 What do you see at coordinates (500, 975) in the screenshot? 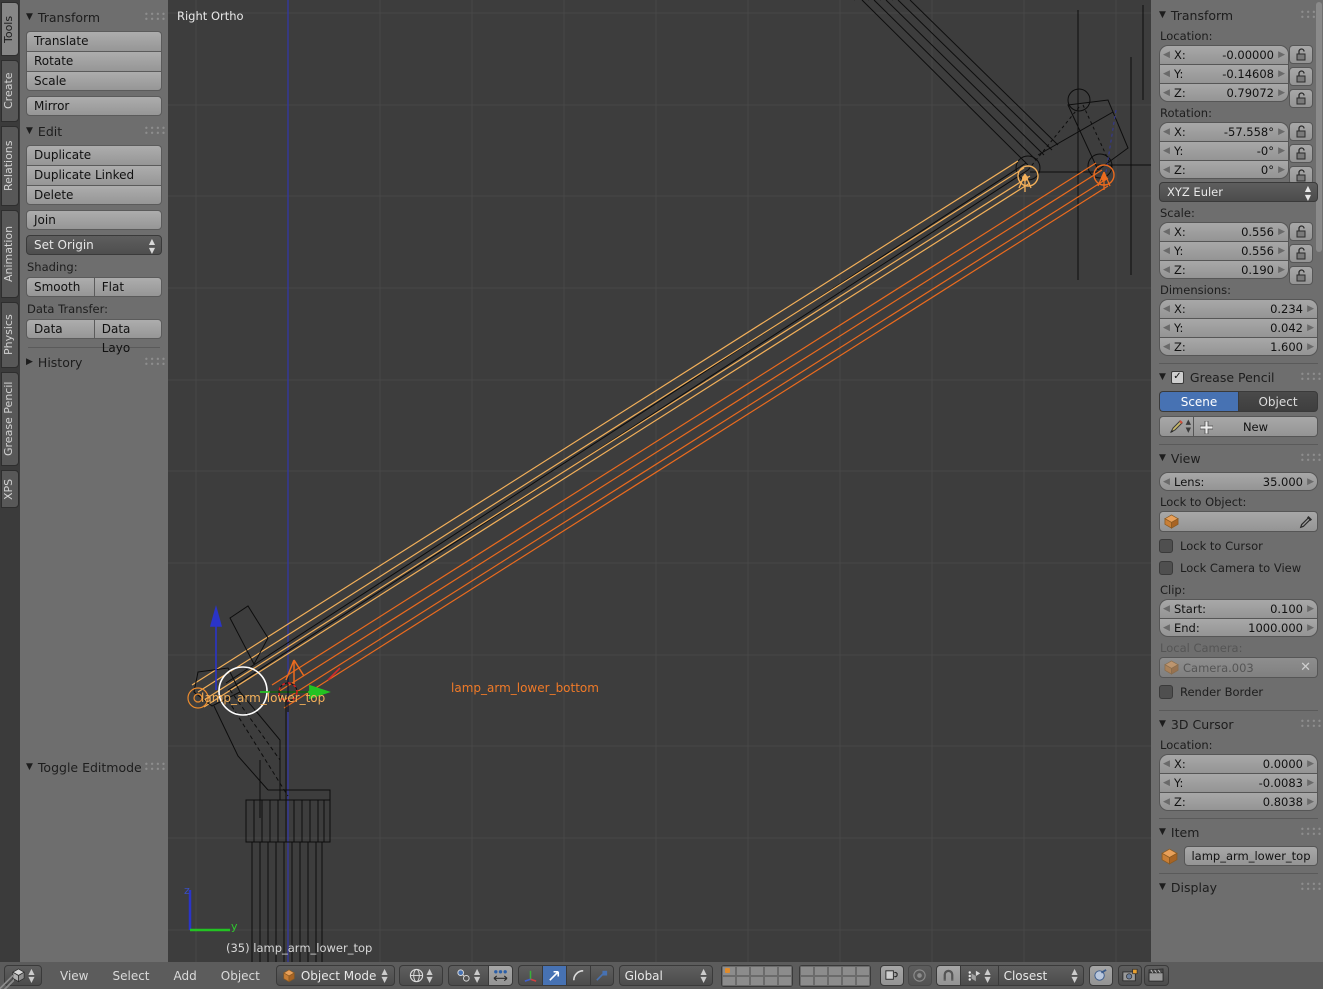
I see `manipulate-center-points-toggle` at bounding box center [500, 975].